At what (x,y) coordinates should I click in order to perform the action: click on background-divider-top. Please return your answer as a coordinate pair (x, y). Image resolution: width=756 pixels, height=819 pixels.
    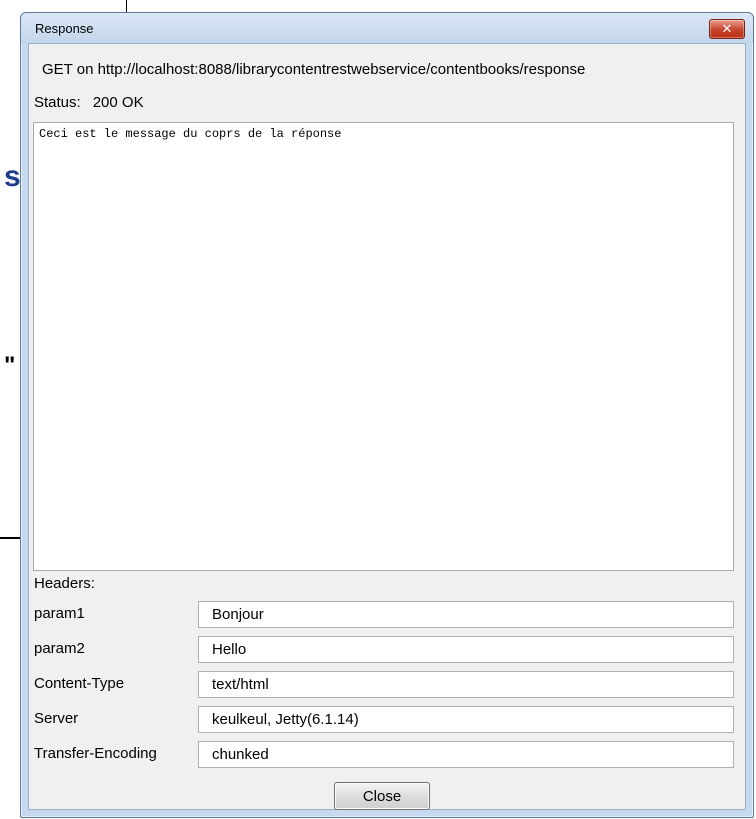
    Looking at the image, I should click on (126, 6).